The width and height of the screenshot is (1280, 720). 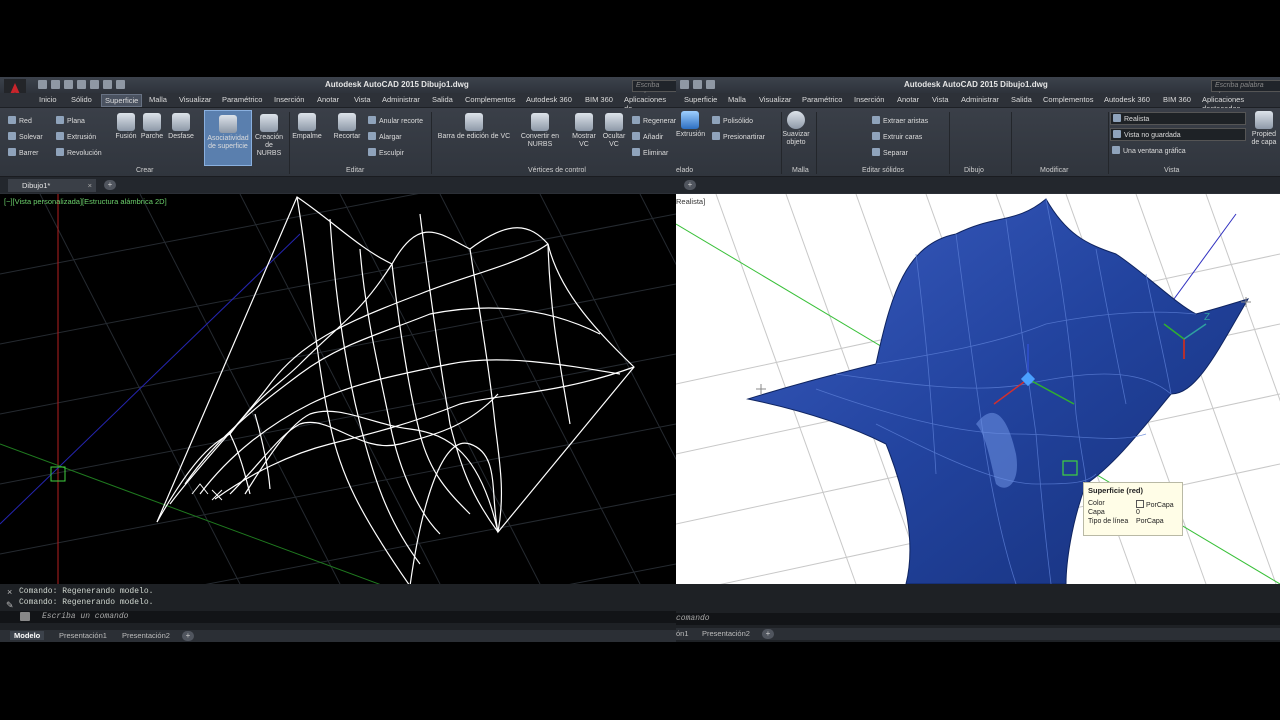 I want to click on open-icon, so click(x=55, y=84).